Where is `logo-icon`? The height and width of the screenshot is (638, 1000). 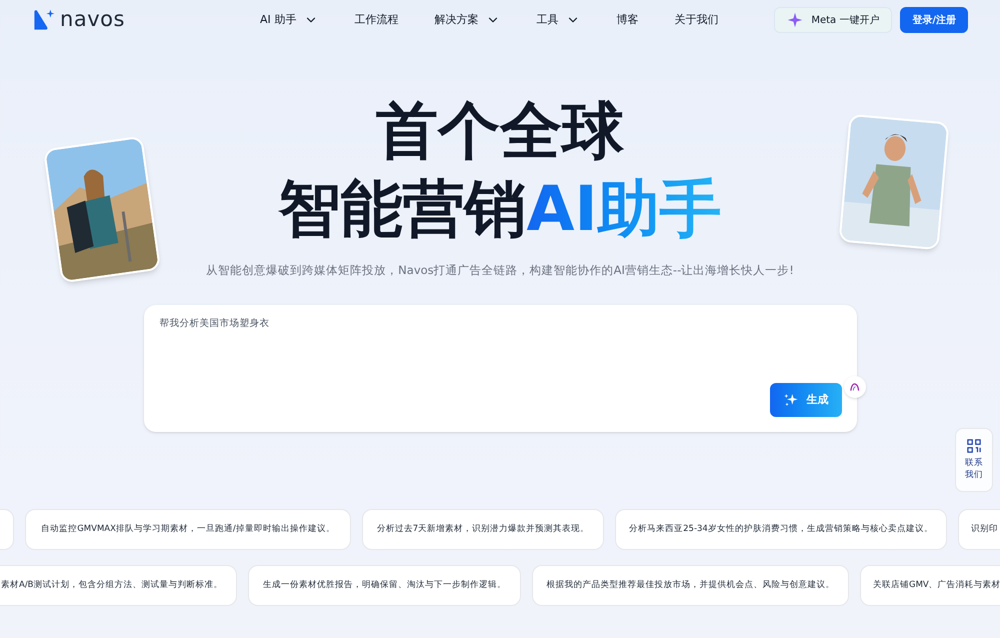
logo-icon is located at coordinates (44, 20).